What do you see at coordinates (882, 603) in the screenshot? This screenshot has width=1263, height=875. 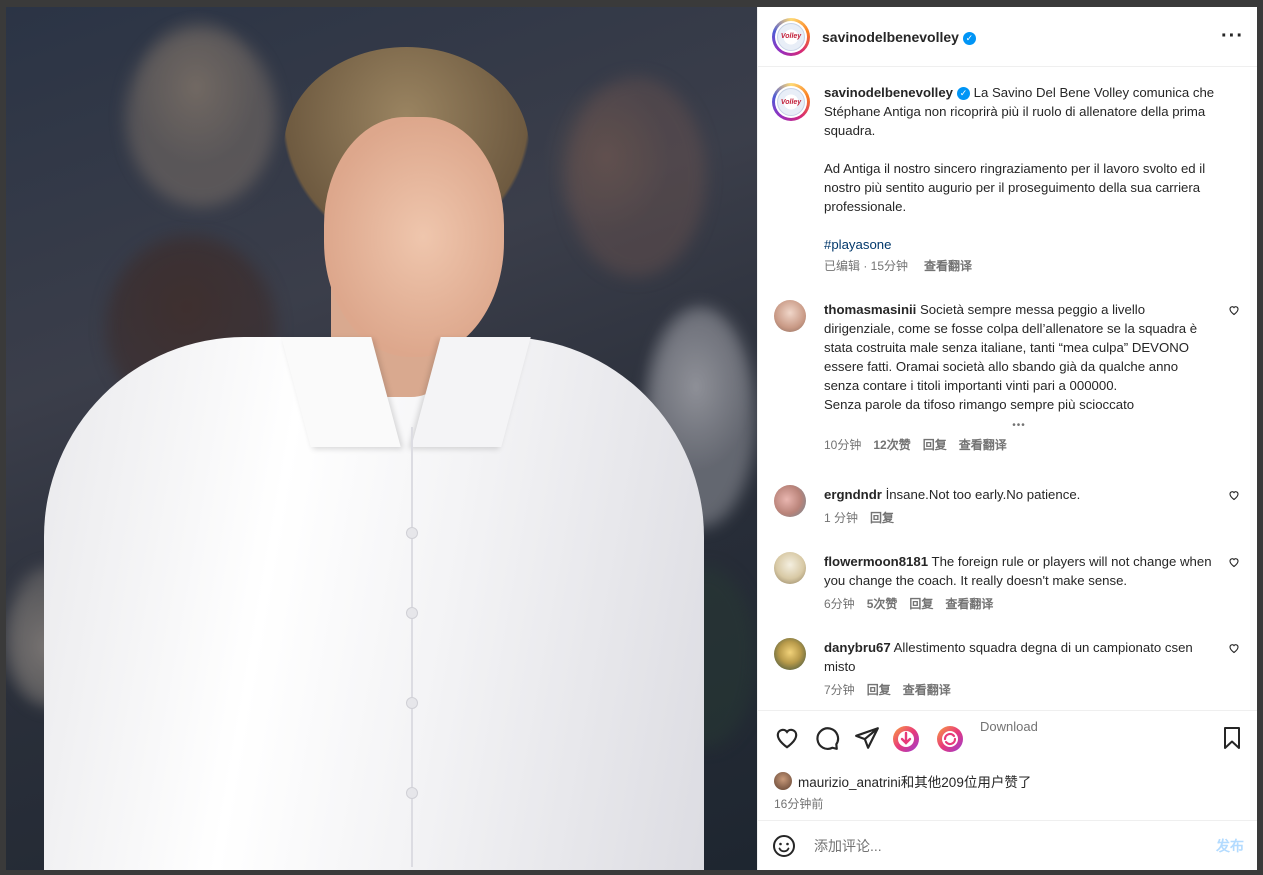 I see `comment-likes: 5次赞` at bounding box center [882, 603].